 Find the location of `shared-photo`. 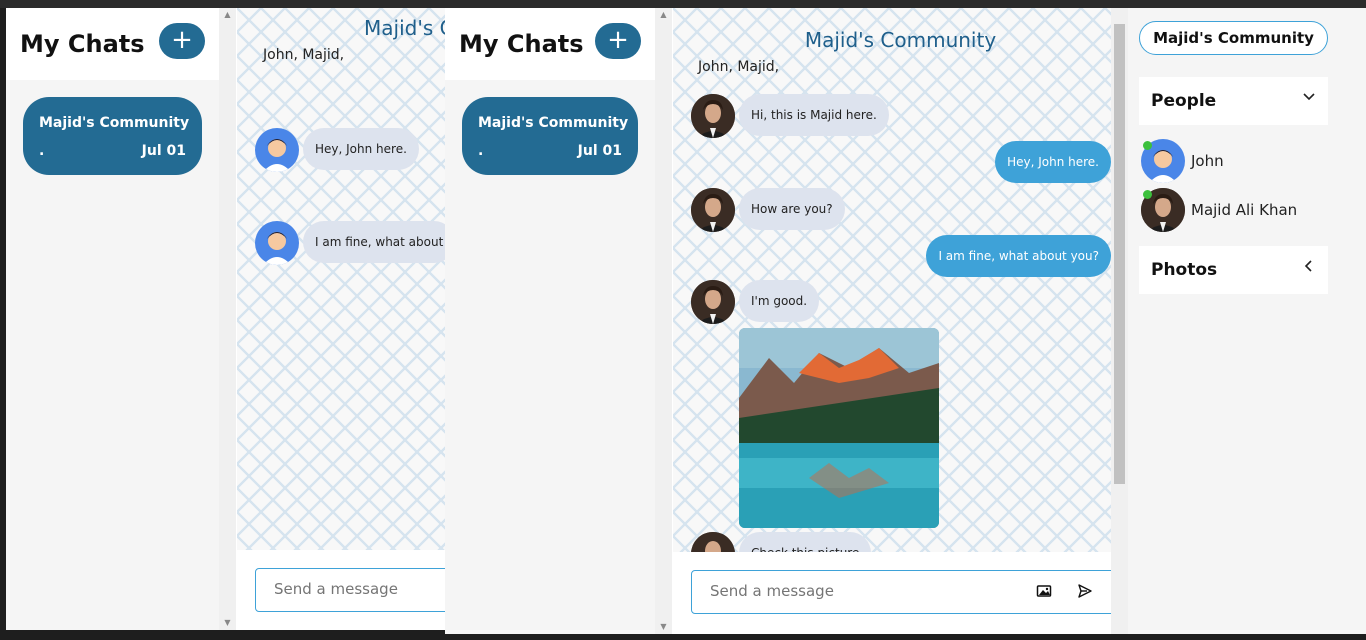

shared-photo is located at coordinates (839, 428).